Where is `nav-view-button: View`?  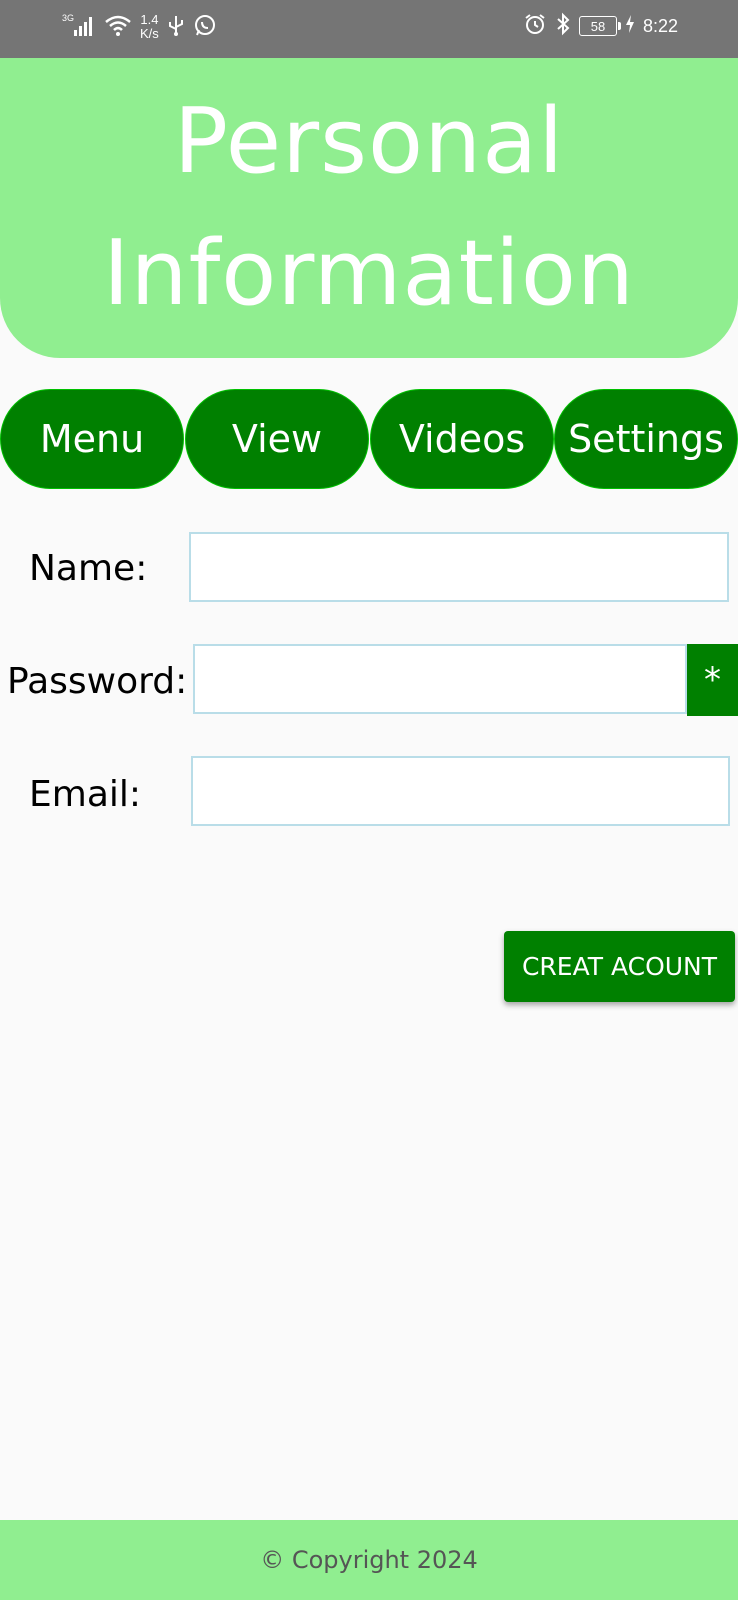
nav-view-button: View is located at coordinates (277, 439).